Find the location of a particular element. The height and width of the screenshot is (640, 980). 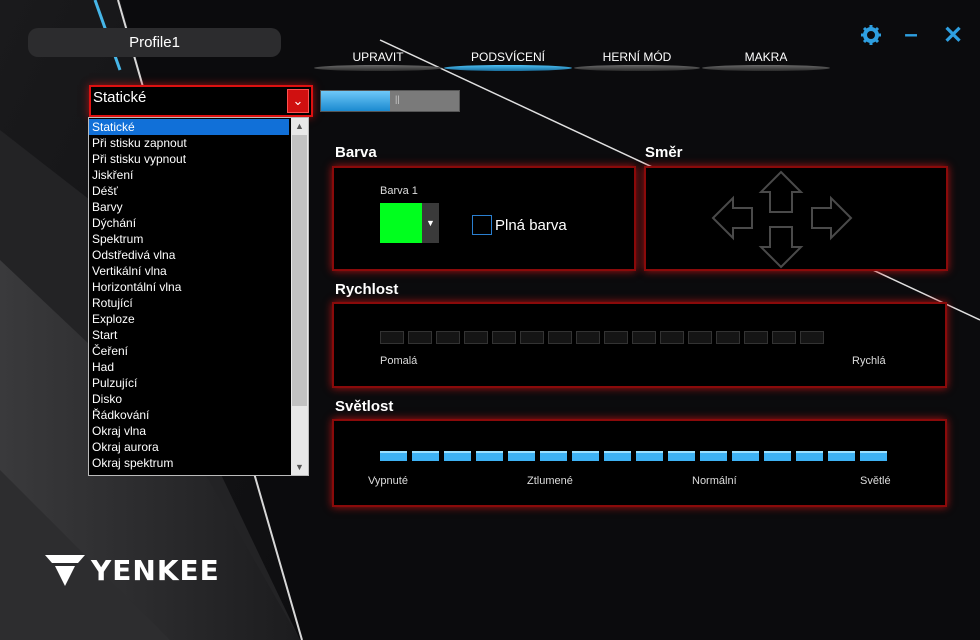

scrollbar: ▲ ▼ is located at coordinates (299, 296).